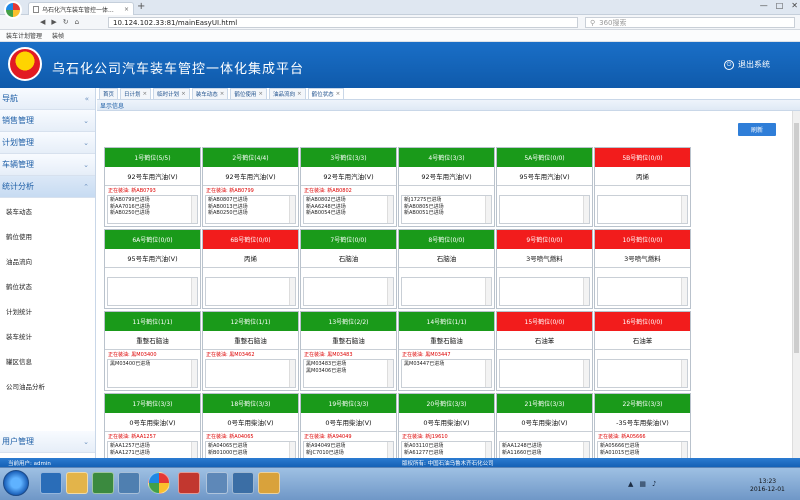 The width and height of the screenshot is (800, 500). I want to click on sidebar-section-sales: 销售管理 ⌄, so click(47, 121).